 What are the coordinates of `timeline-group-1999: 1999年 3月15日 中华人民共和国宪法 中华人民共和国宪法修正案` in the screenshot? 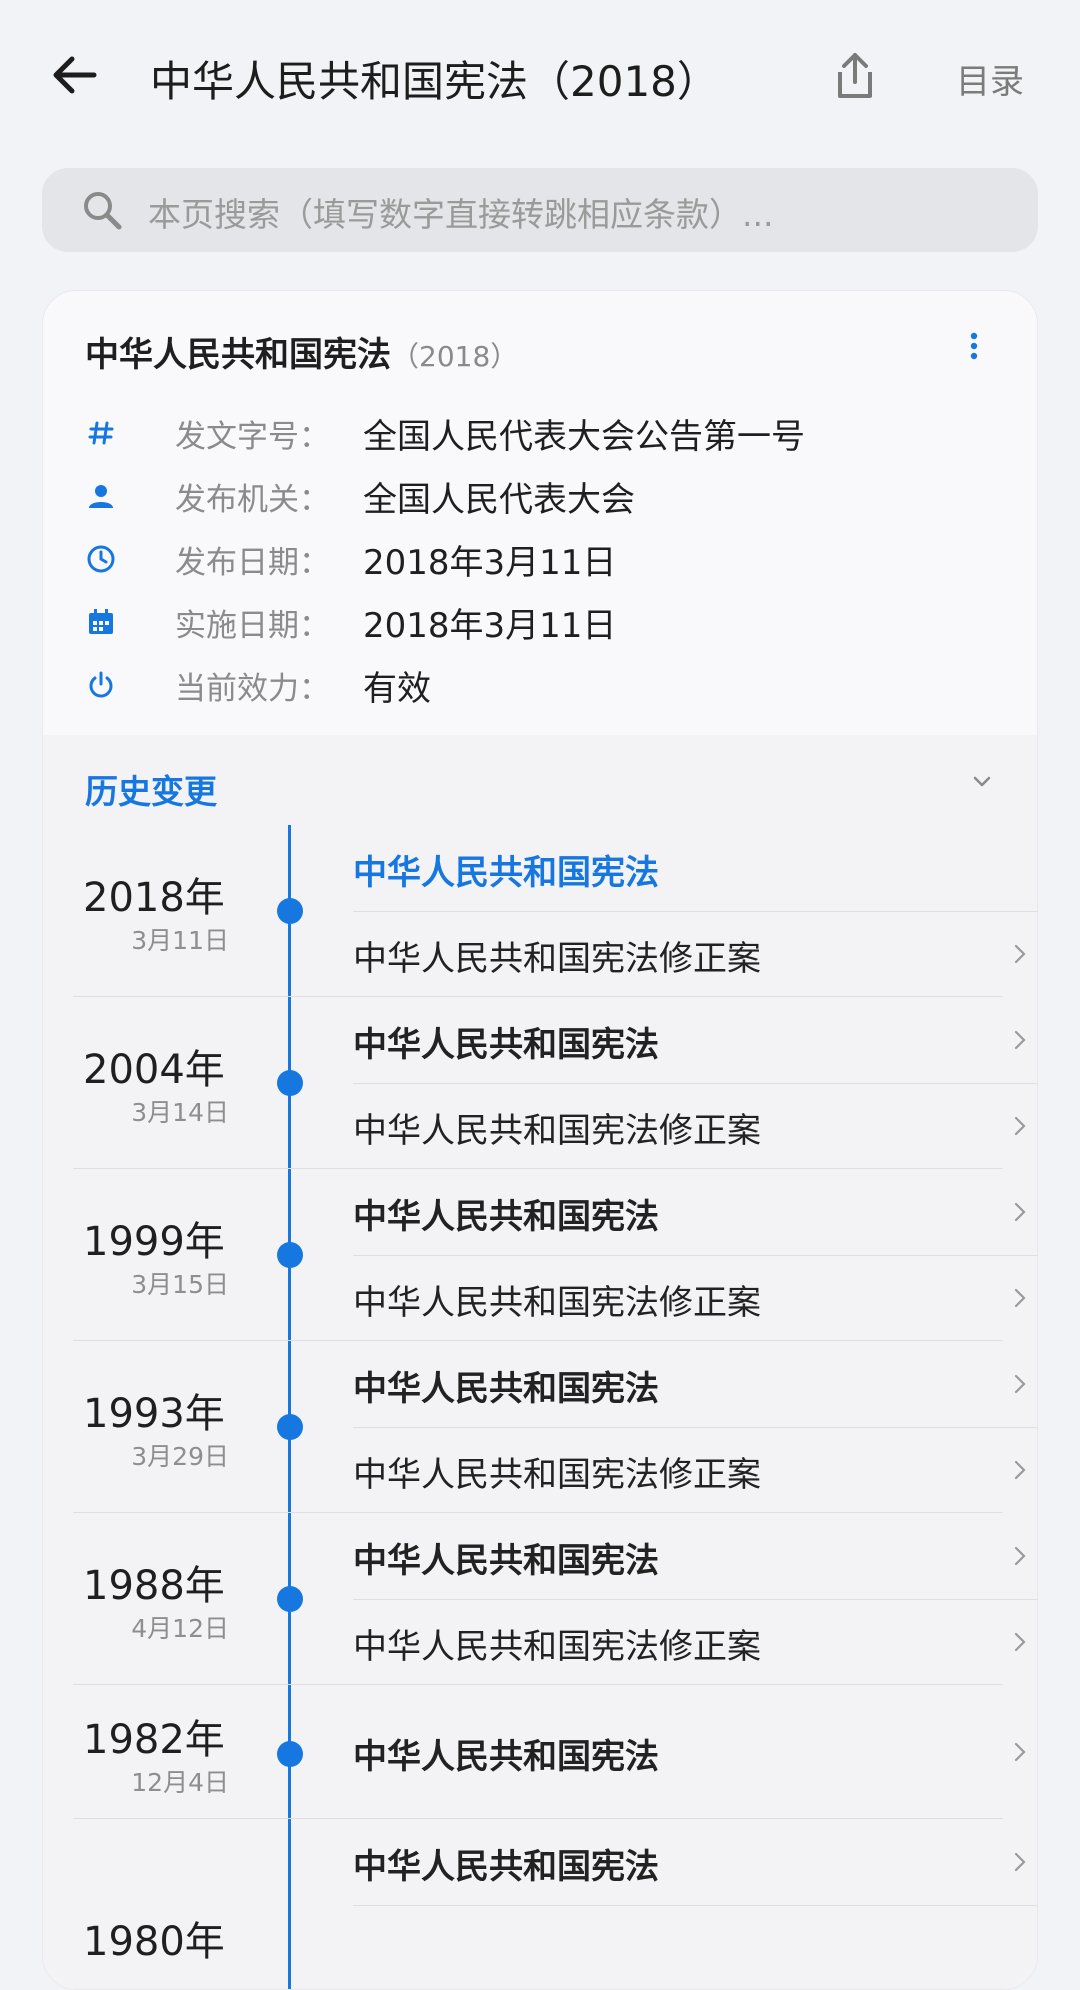 It's located at (540, 1255).